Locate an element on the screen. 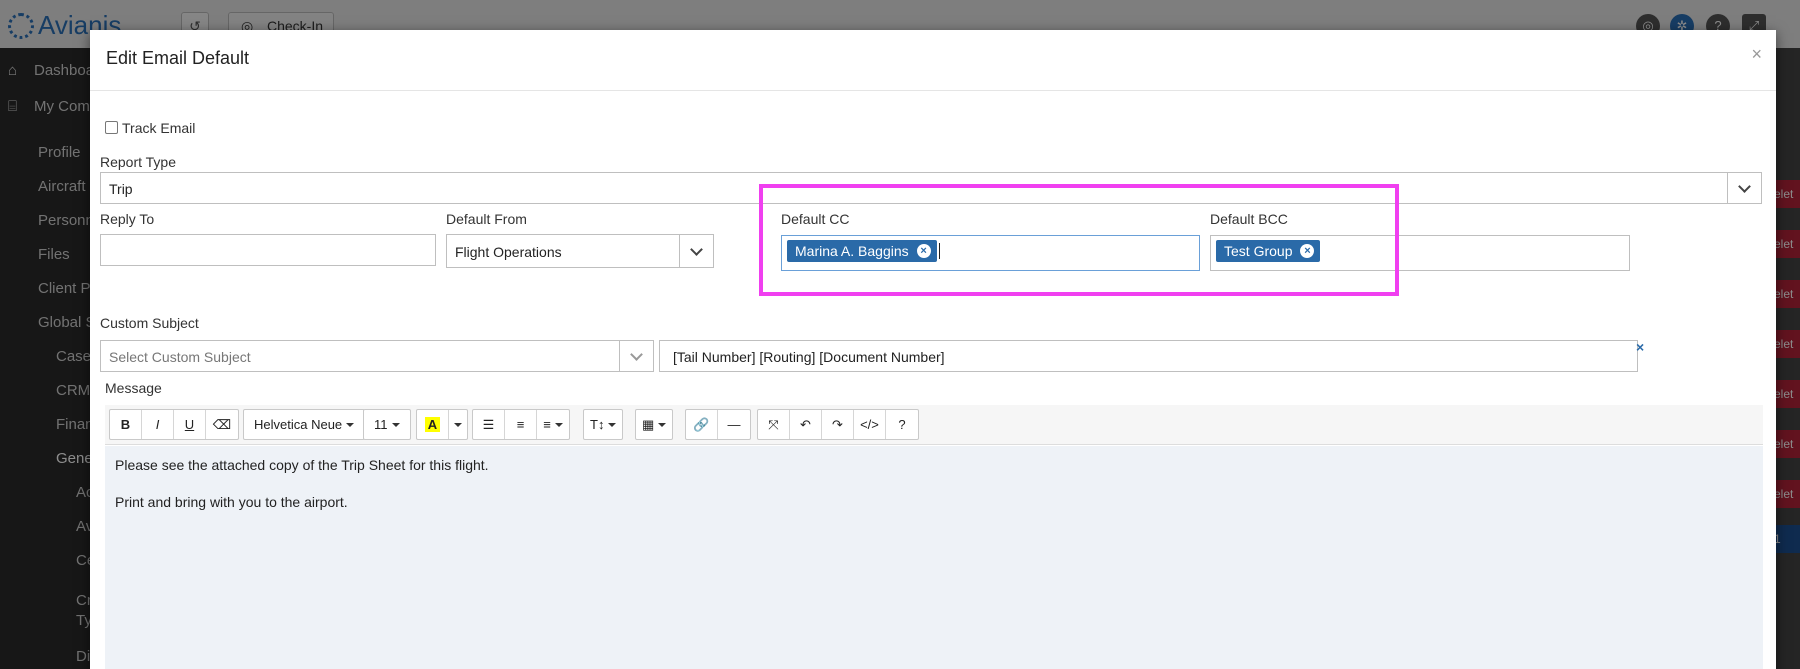  modal-title: Edit Email Default is located at coordinates (178, 58).